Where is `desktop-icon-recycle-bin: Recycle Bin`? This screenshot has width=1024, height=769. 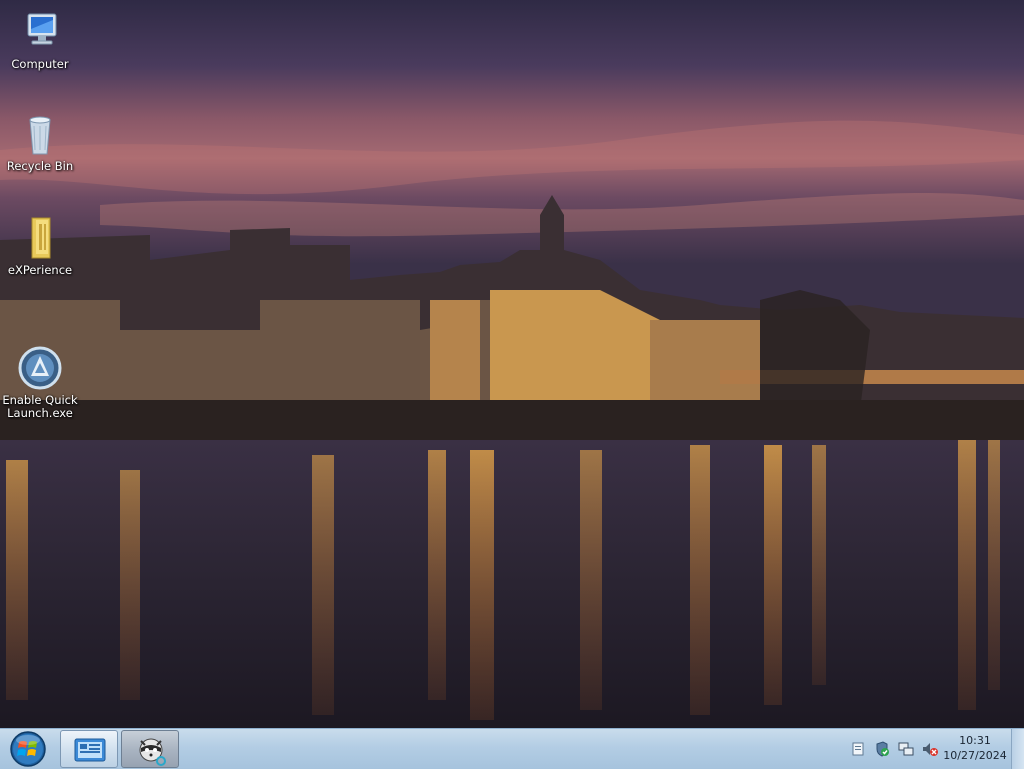 desktop-icon-recycle-bin: Recycle Bin is located at coordinates (40, 141).